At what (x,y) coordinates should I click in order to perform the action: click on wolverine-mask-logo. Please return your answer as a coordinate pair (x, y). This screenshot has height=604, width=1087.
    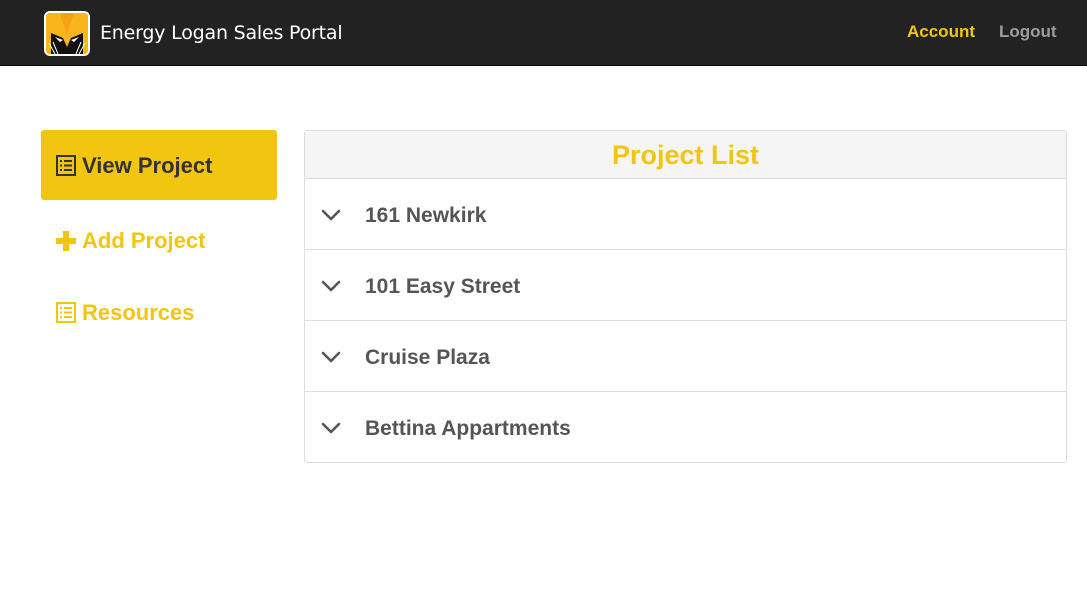
    Looking at the image, I should click on (67, 33).